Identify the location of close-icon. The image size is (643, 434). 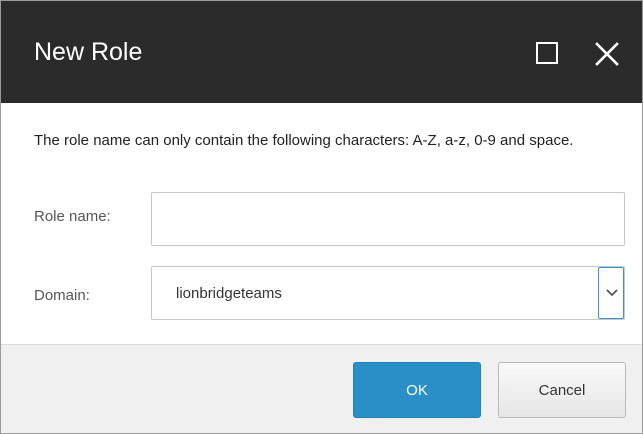
(607, 54).